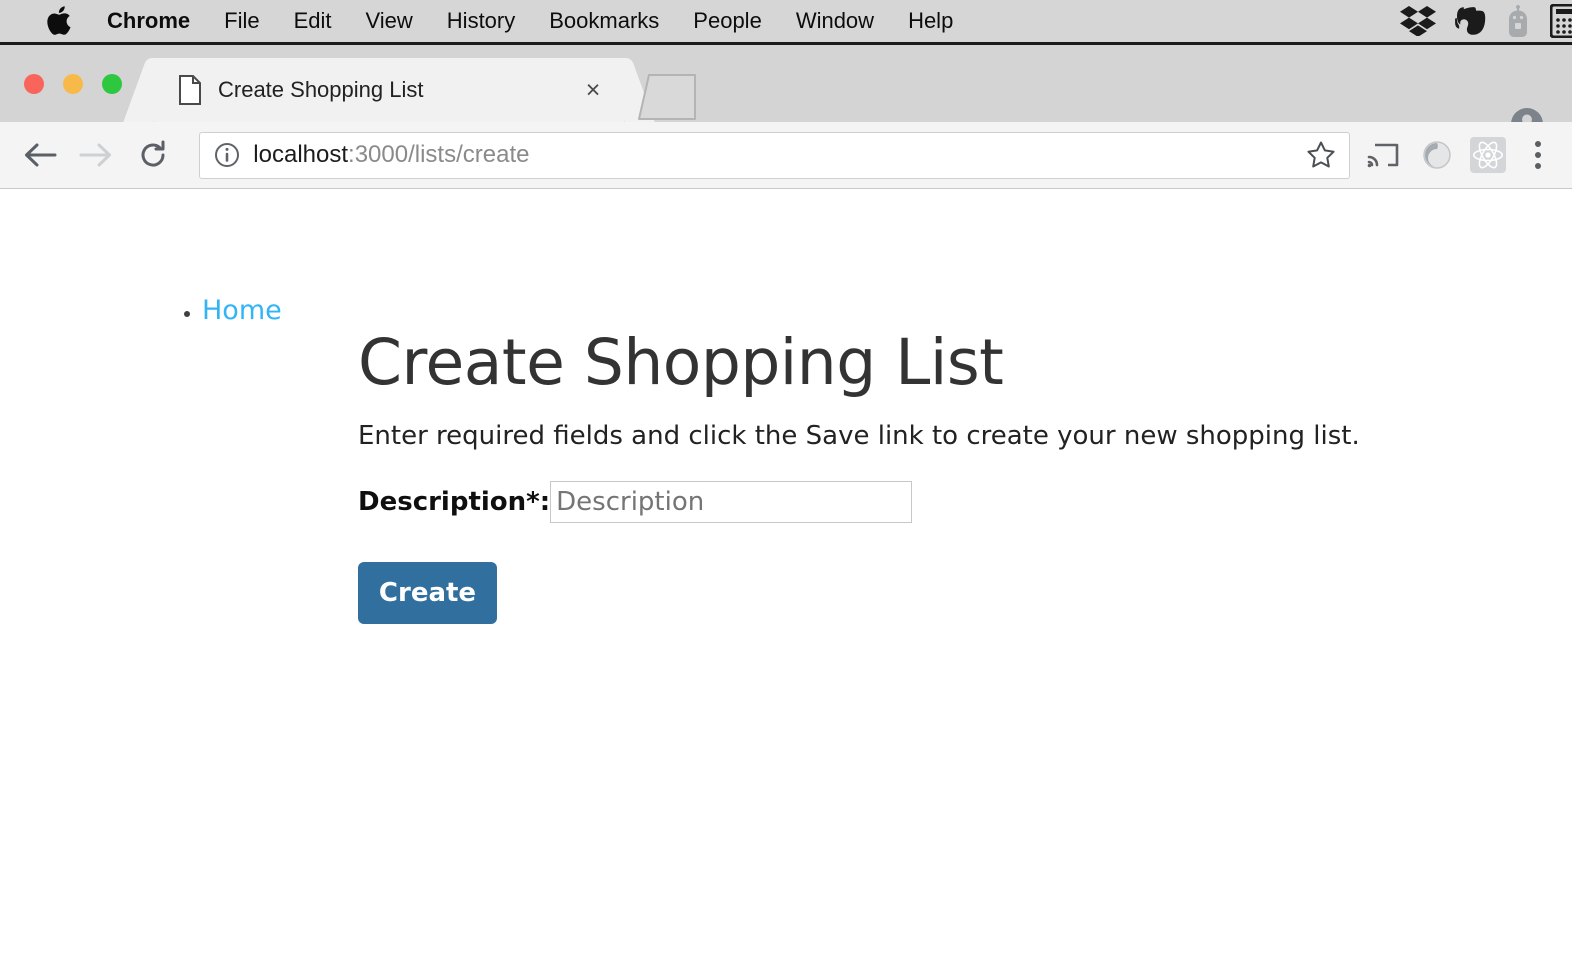 This screenshot has height=964, width=1572. What do you see at coordinates (727, 21) in the screenshot?
I see `os-menu-people: People` at bounding box center [727, 21].